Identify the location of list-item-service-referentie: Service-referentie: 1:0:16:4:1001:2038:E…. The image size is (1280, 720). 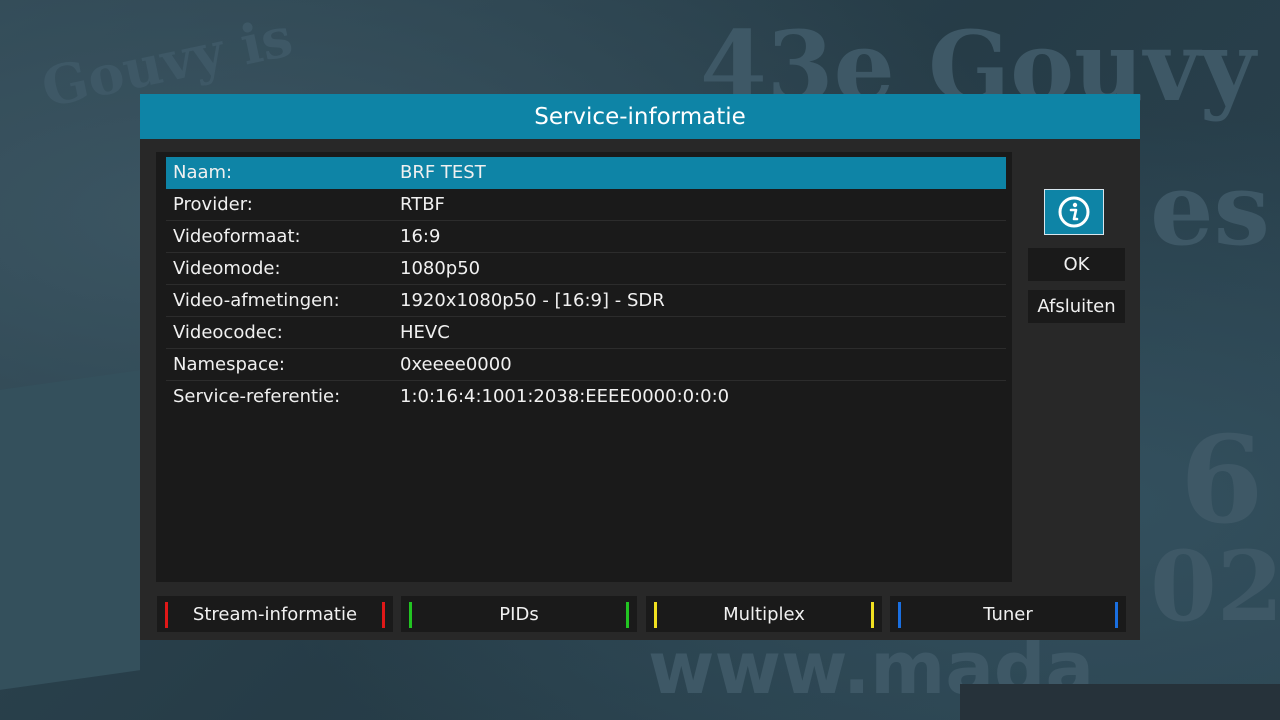
(586, 396).